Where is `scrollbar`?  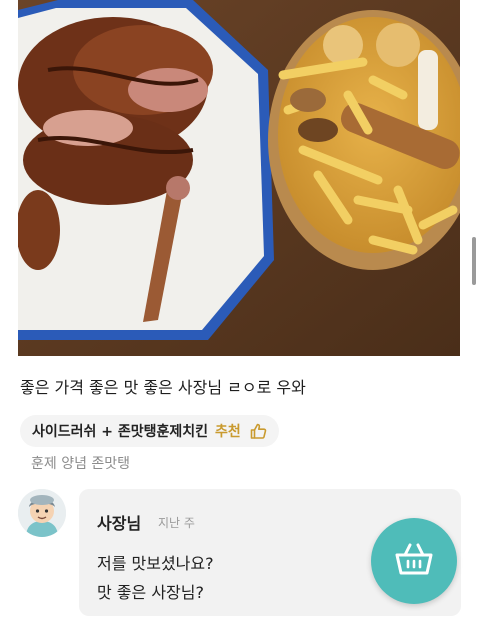 scrollbar is located at coordinates (474, 261).